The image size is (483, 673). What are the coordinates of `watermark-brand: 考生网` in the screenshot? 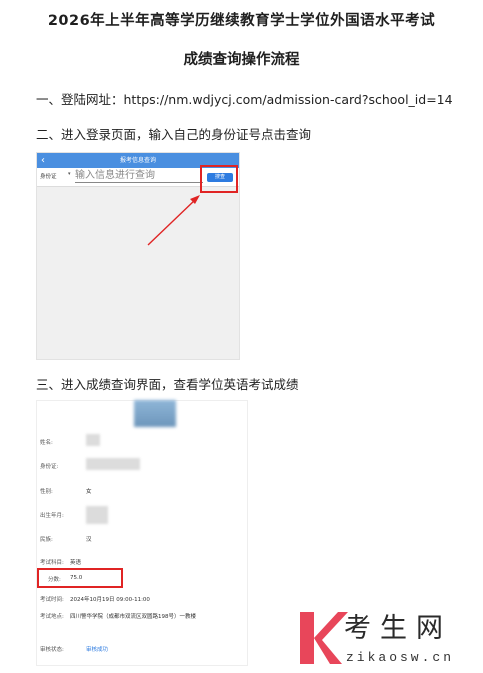 It's located at (398, 628).